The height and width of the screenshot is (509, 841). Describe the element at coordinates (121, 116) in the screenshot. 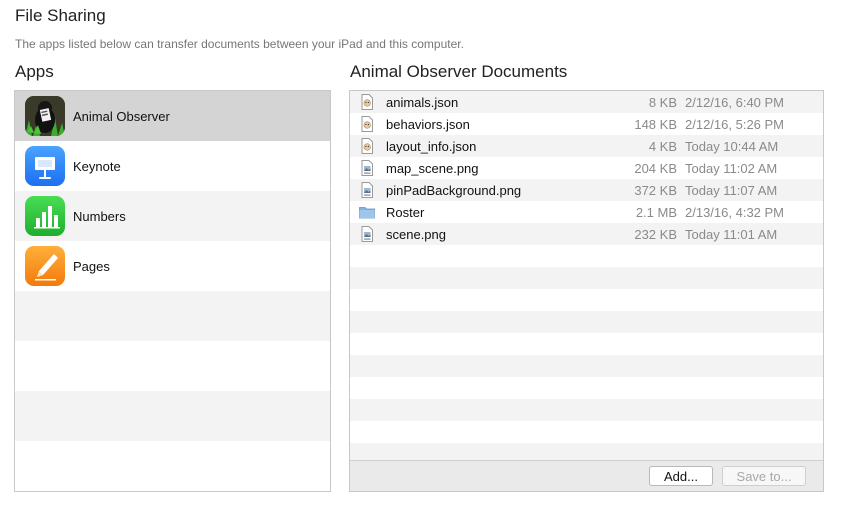

I see `app-name: Animal Observer` at that location.